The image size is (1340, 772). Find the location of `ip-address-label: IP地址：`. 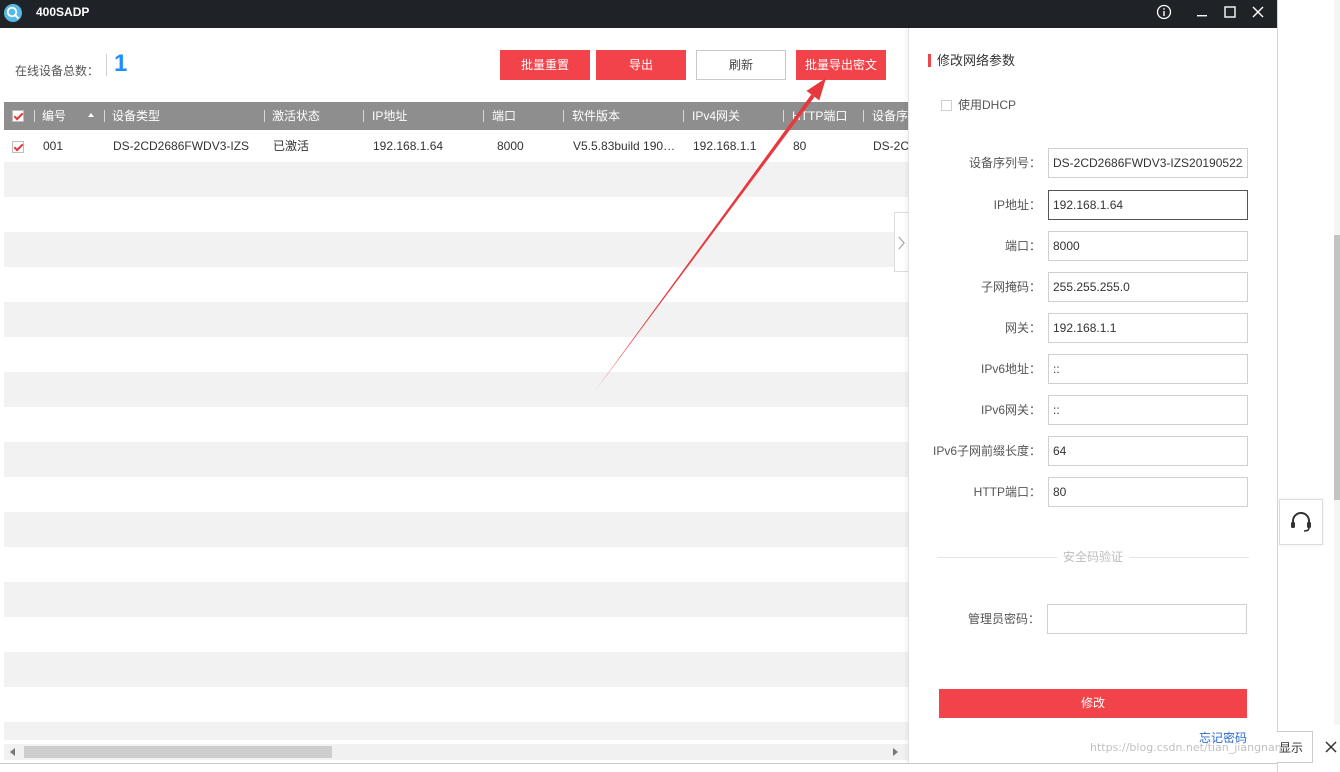

ip-address-label: IP地址： is located at coordinates (1017, 205).